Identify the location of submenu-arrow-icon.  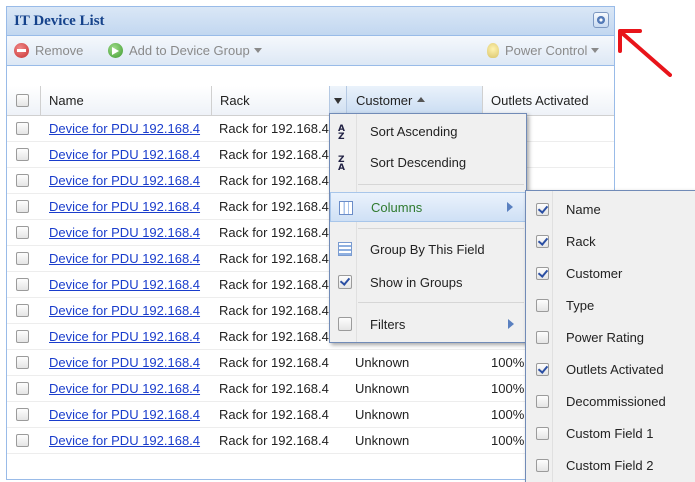
(511, 324).